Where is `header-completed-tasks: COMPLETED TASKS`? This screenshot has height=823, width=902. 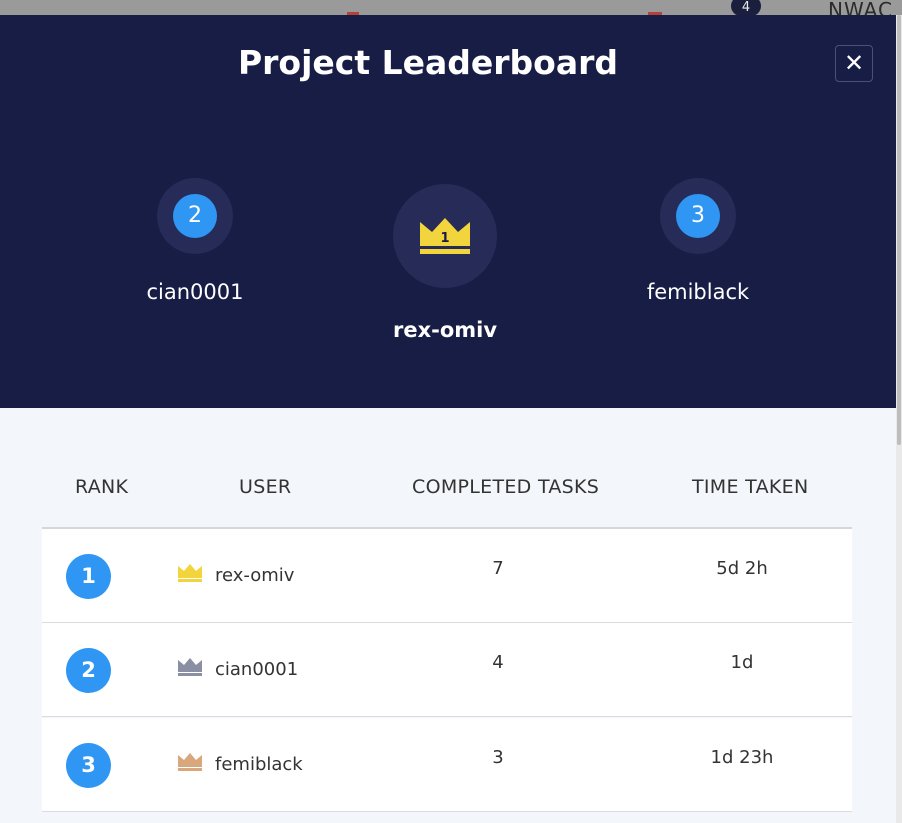
header-completed-tasks: COMPLETED TASKS is located at coordinates (506, 487).